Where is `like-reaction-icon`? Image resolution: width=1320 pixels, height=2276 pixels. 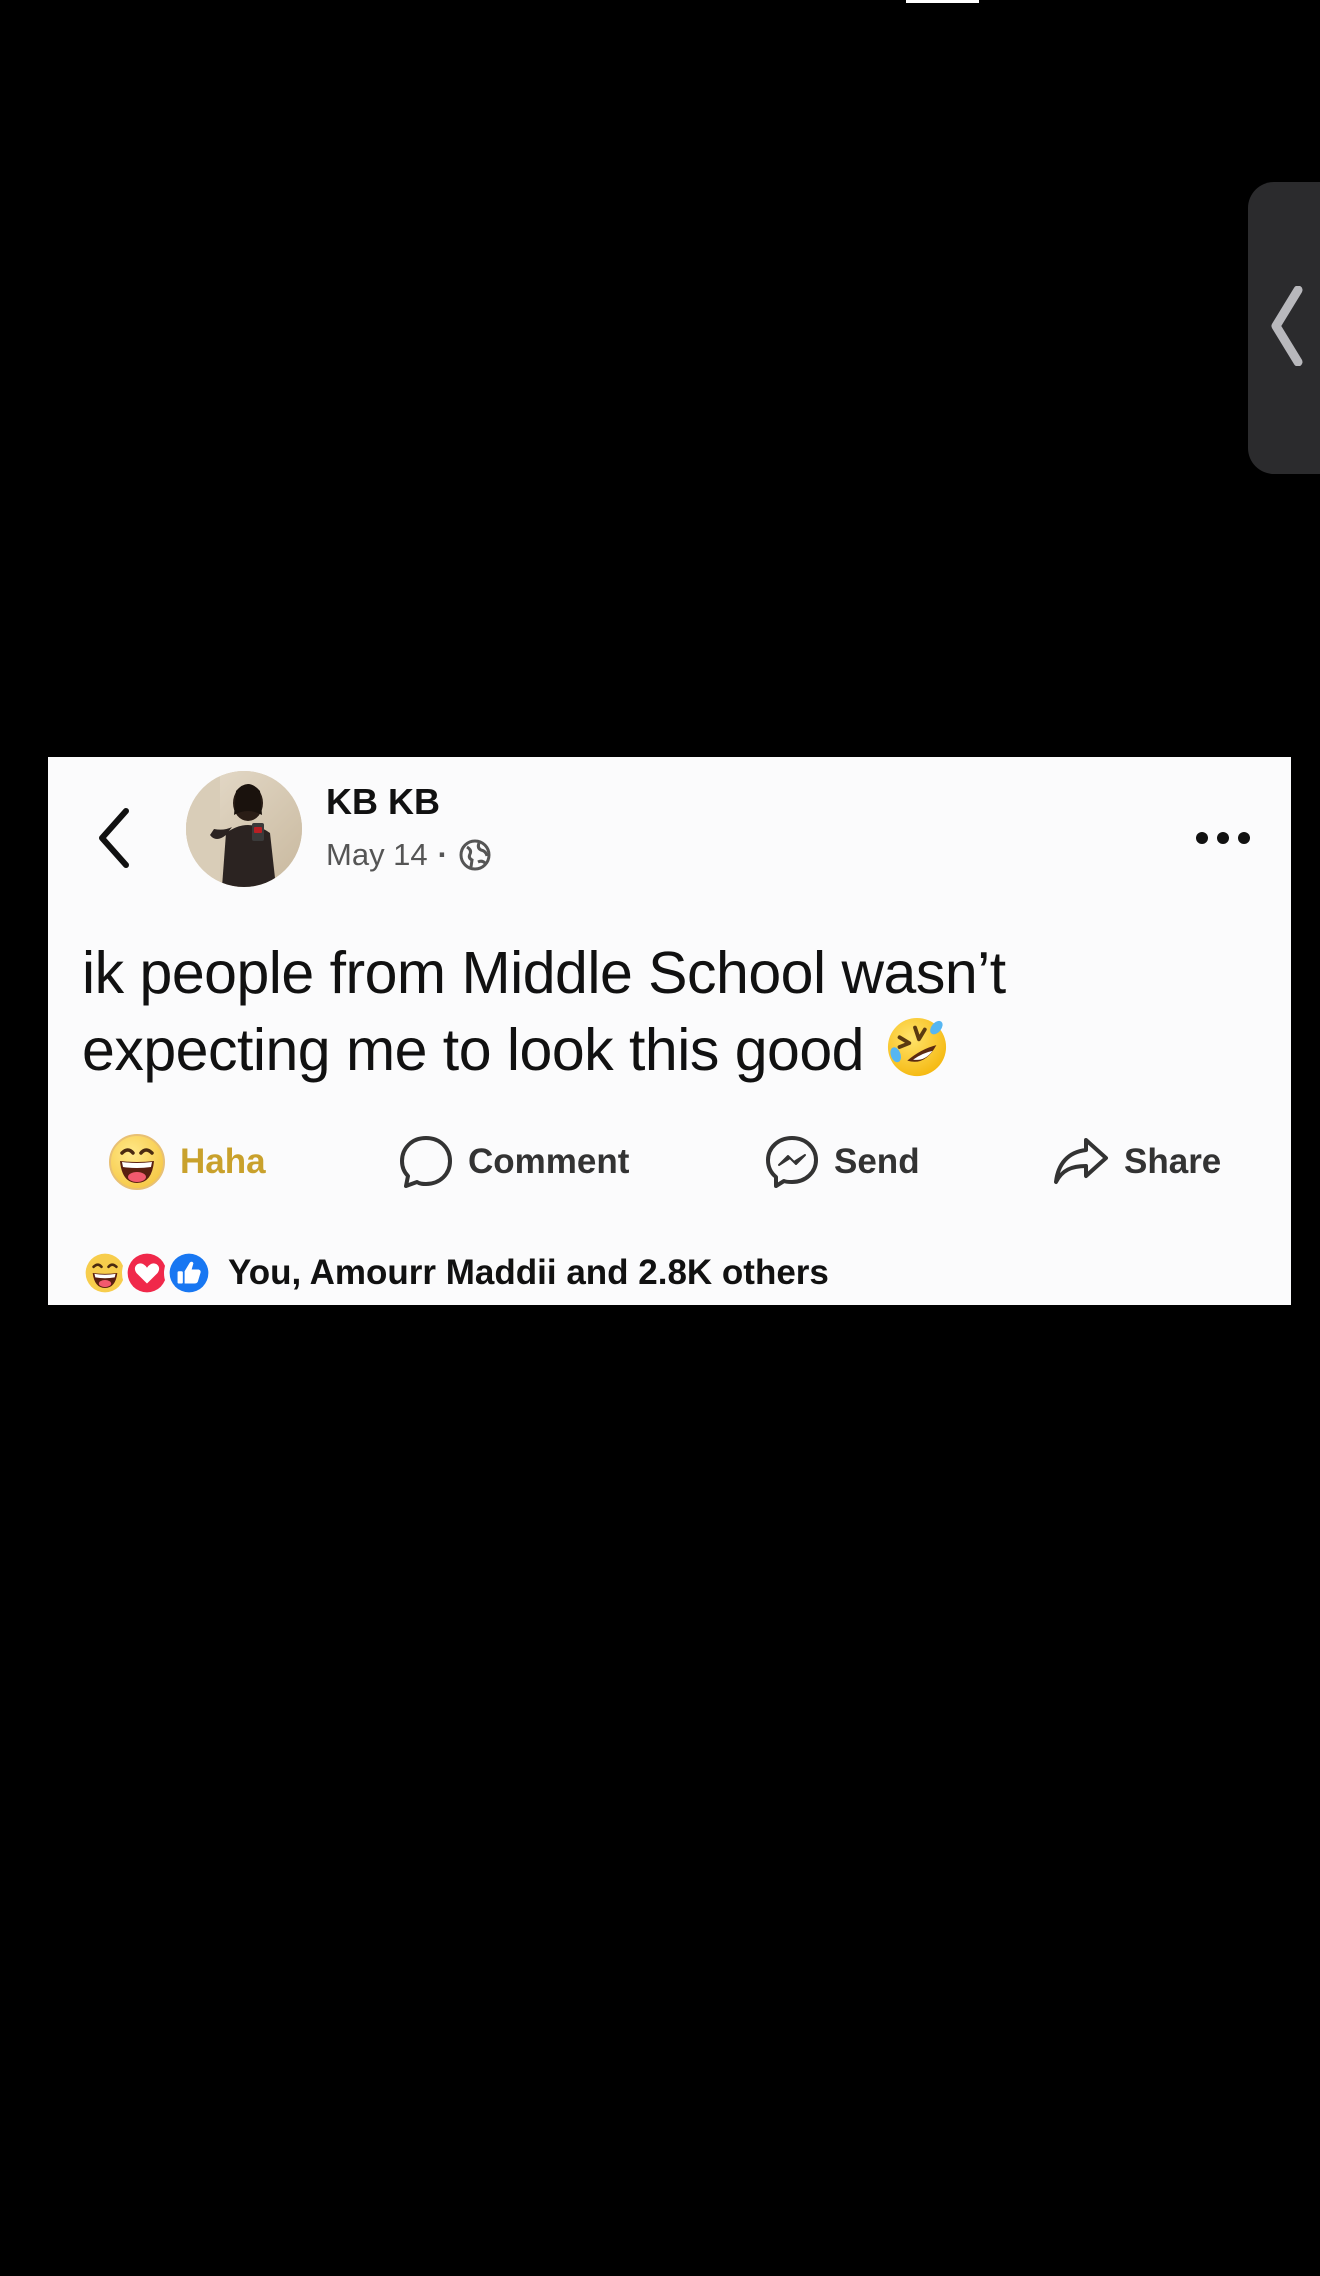 like-reaction-icon is located at coordinates (189, 1273).